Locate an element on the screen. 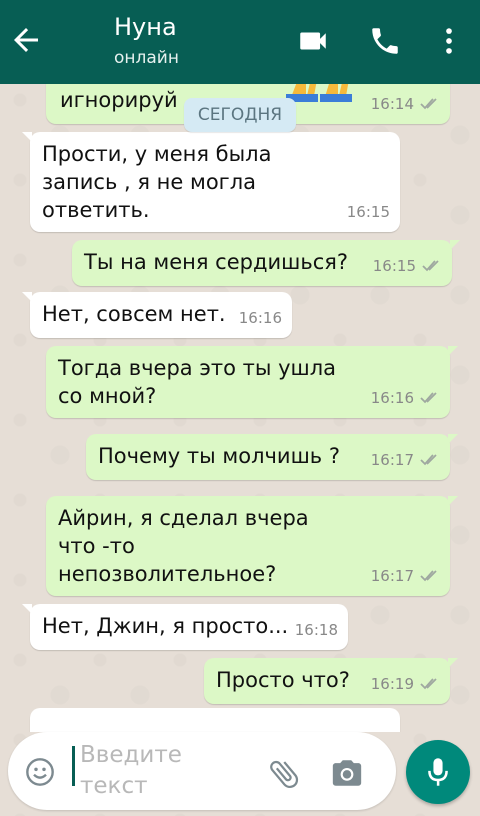  contact-status: онлайн is located at coordinates (146, 58).